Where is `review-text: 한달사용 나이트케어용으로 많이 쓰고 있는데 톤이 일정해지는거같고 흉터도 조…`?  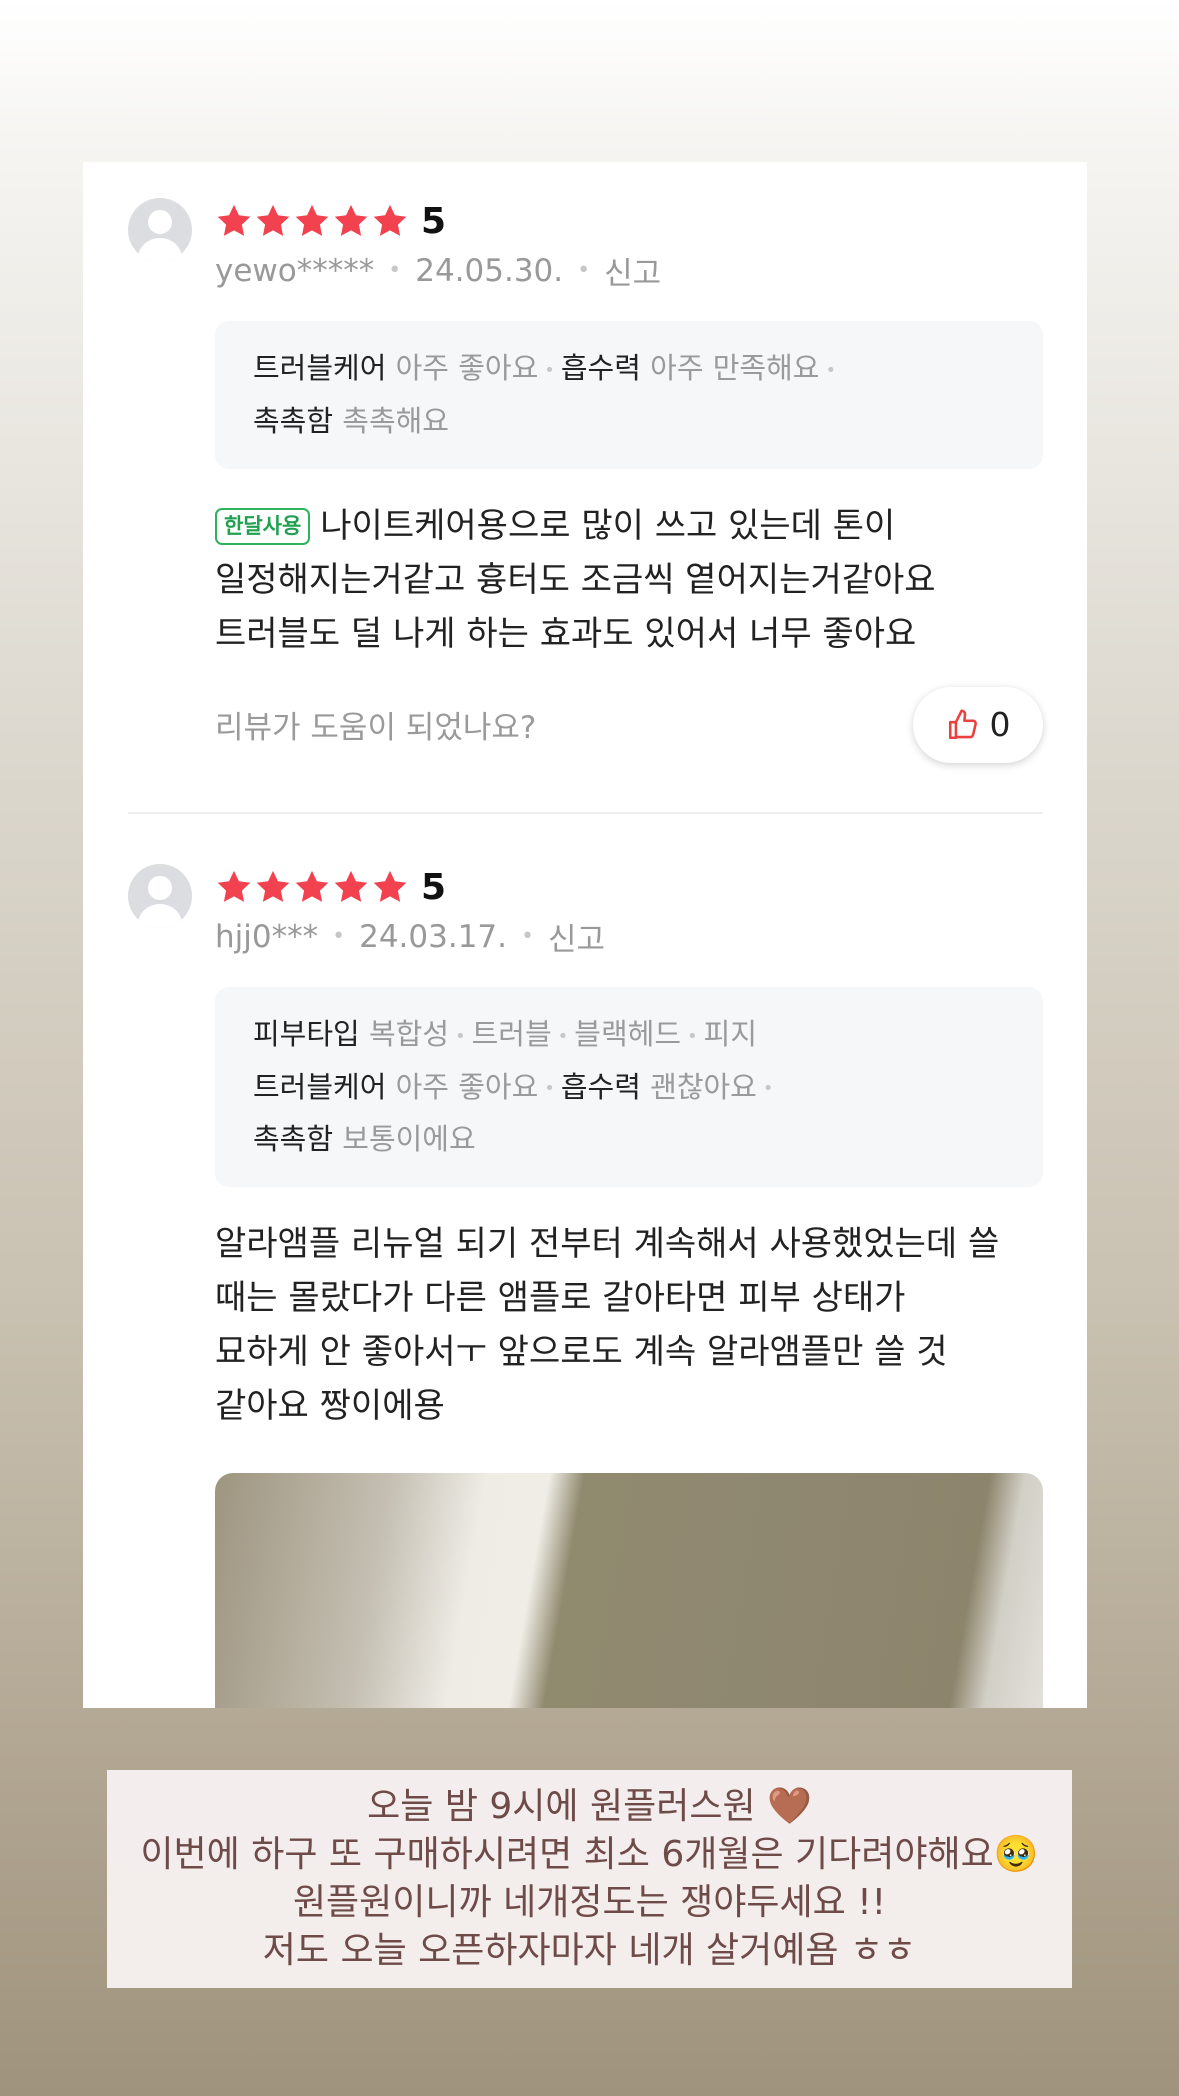 review-text: 한달사용 나이트케어용으로 많이 쓰고 있는데 톤이 일정해지는거같고 흉터도 조… is located at coordinates (629, 580).